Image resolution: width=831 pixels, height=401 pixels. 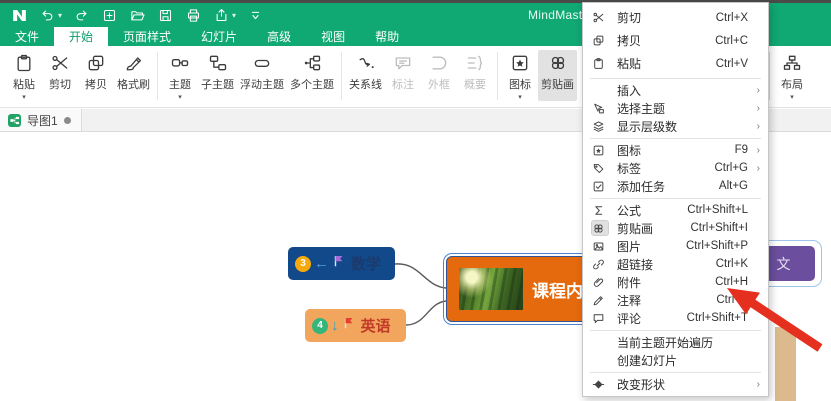 I want to click on floating-topic-icon, so click(x=262, y=63).